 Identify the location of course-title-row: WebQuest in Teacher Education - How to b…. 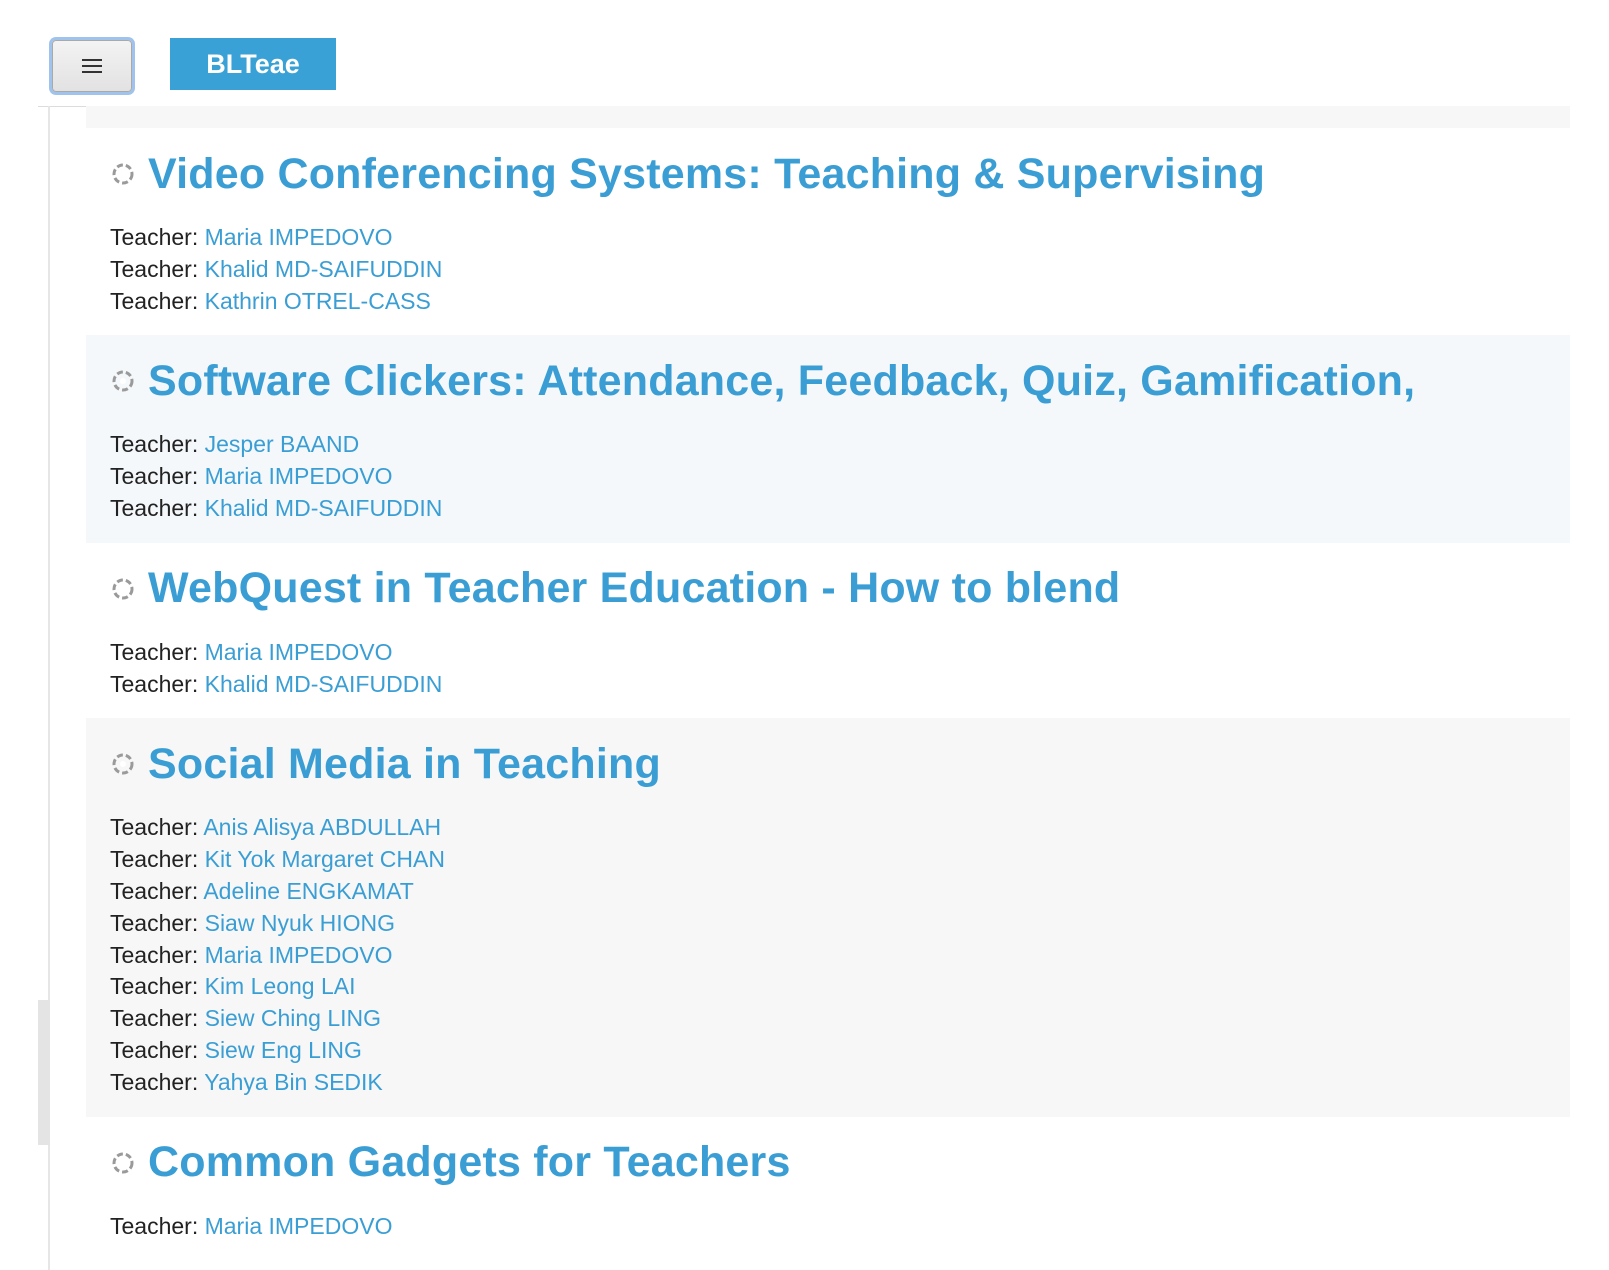
(840, 589).